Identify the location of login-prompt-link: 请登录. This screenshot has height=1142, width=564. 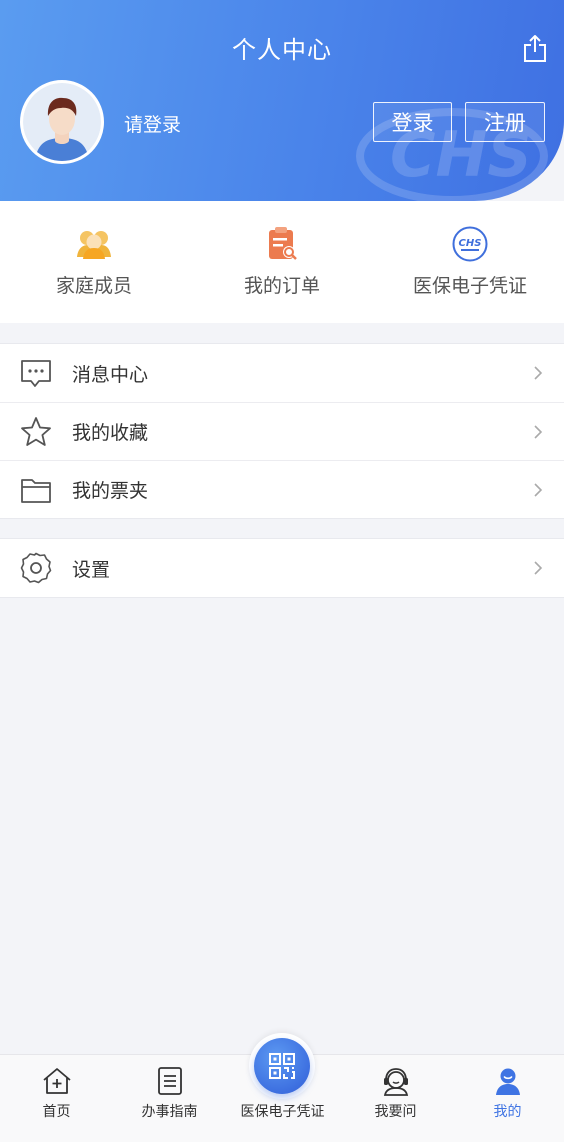
(152, 123).